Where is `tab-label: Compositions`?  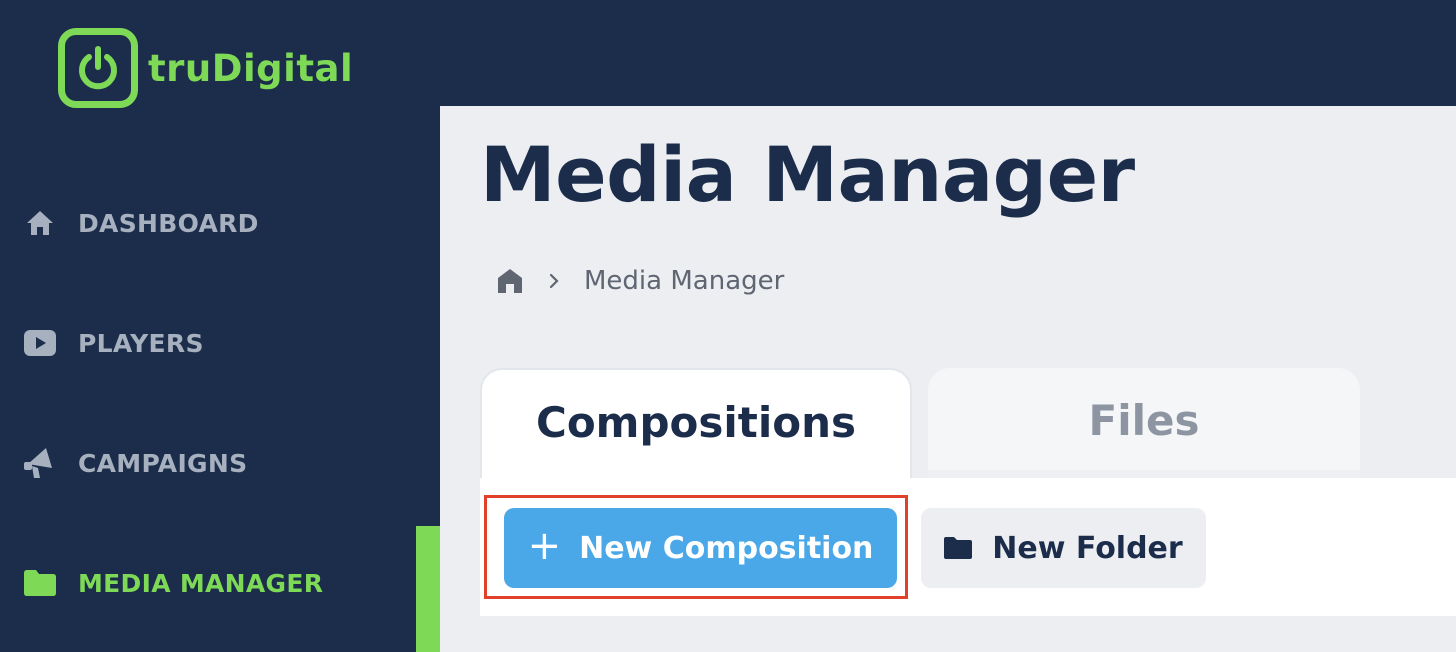 tab-label: Compositions is located at coordinates (696, 422).